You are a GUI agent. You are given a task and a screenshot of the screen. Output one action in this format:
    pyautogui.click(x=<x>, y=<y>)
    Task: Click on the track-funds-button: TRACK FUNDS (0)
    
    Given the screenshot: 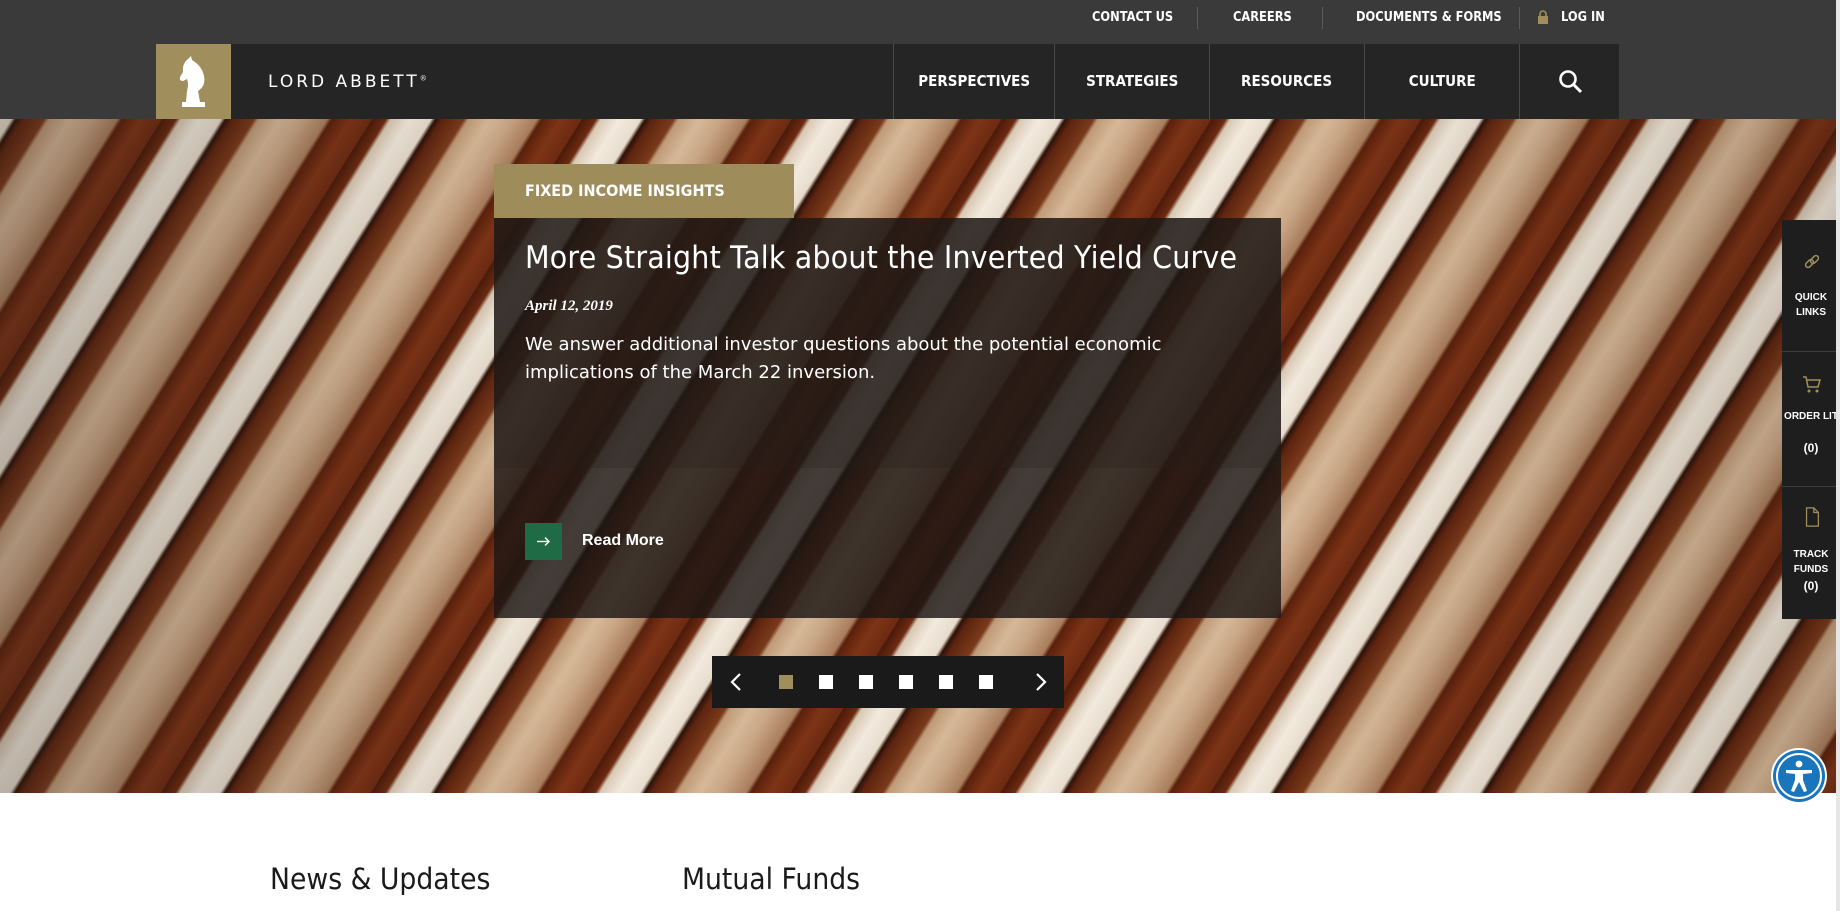 What is the action you would take?
    pyautogui.click(x=1811, y=553)
    